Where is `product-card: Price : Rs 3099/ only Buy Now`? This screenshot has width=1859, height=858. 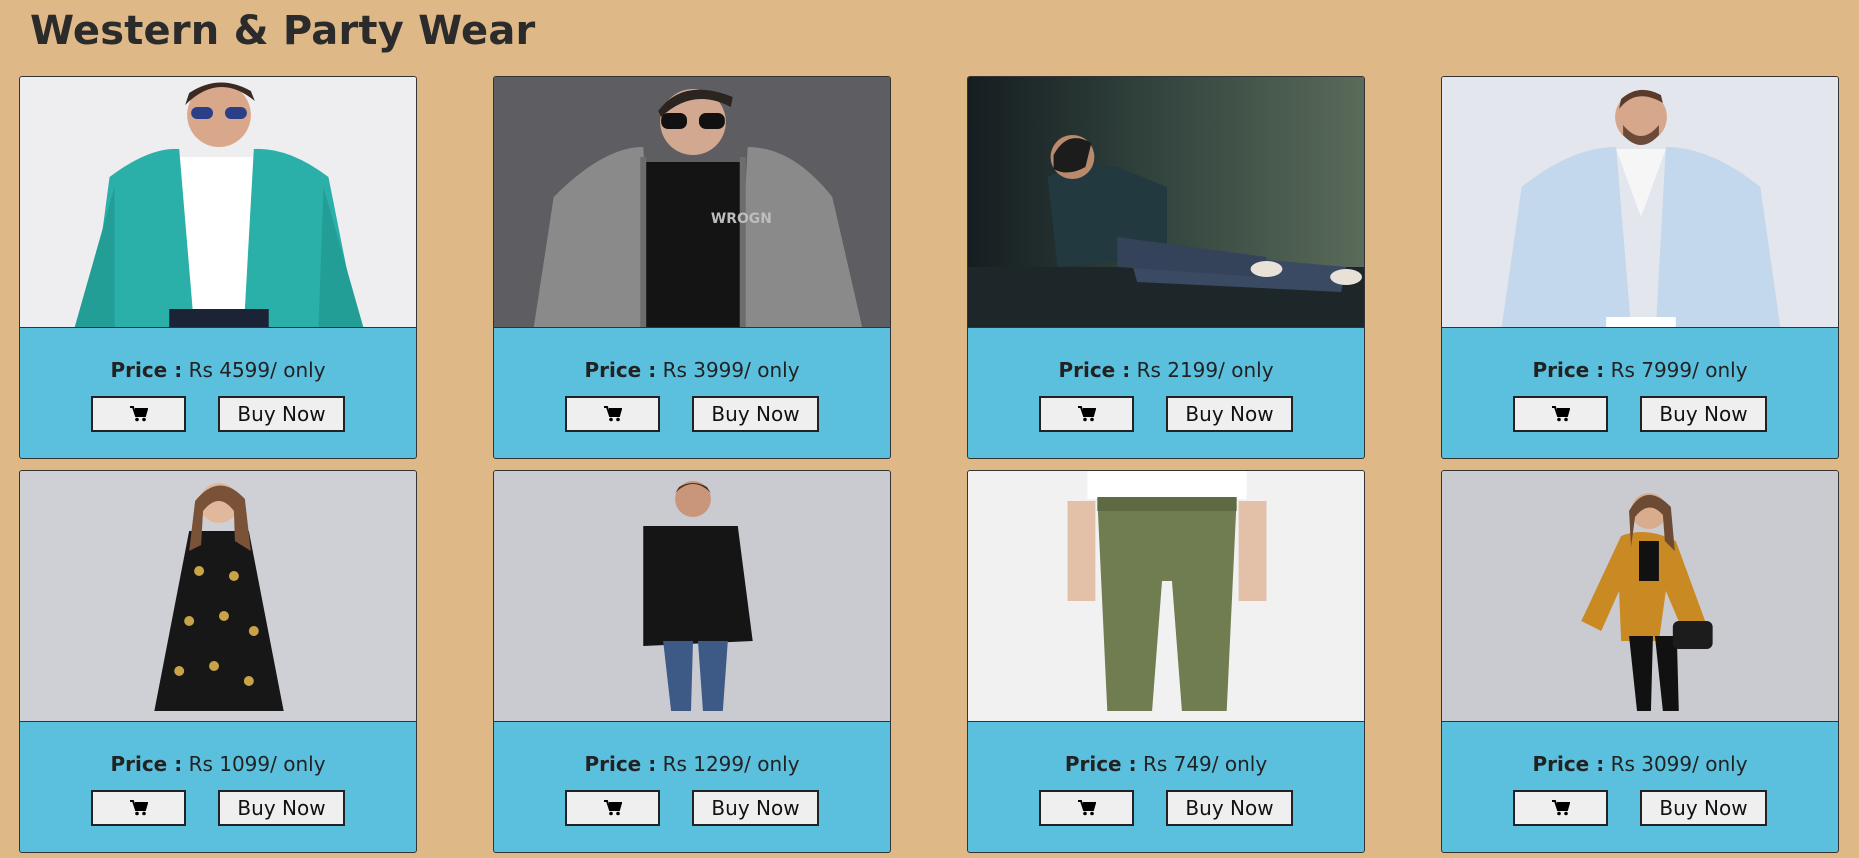 product-card: Price : Rs 3099/ only Buy Now is located at coordinates (1640, 661).